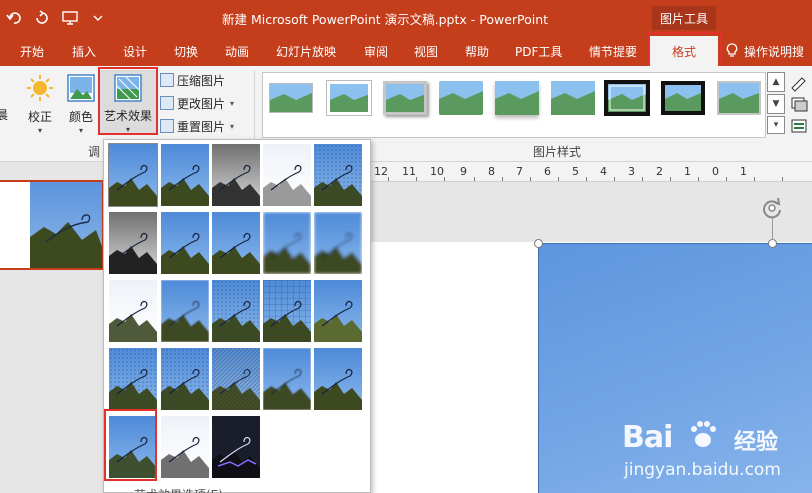 The image size is (812, 493). Describe the element at coordinates (197, 103) in the screenshot. I see `change-picture-button: 更改图片 ▾` at that location.